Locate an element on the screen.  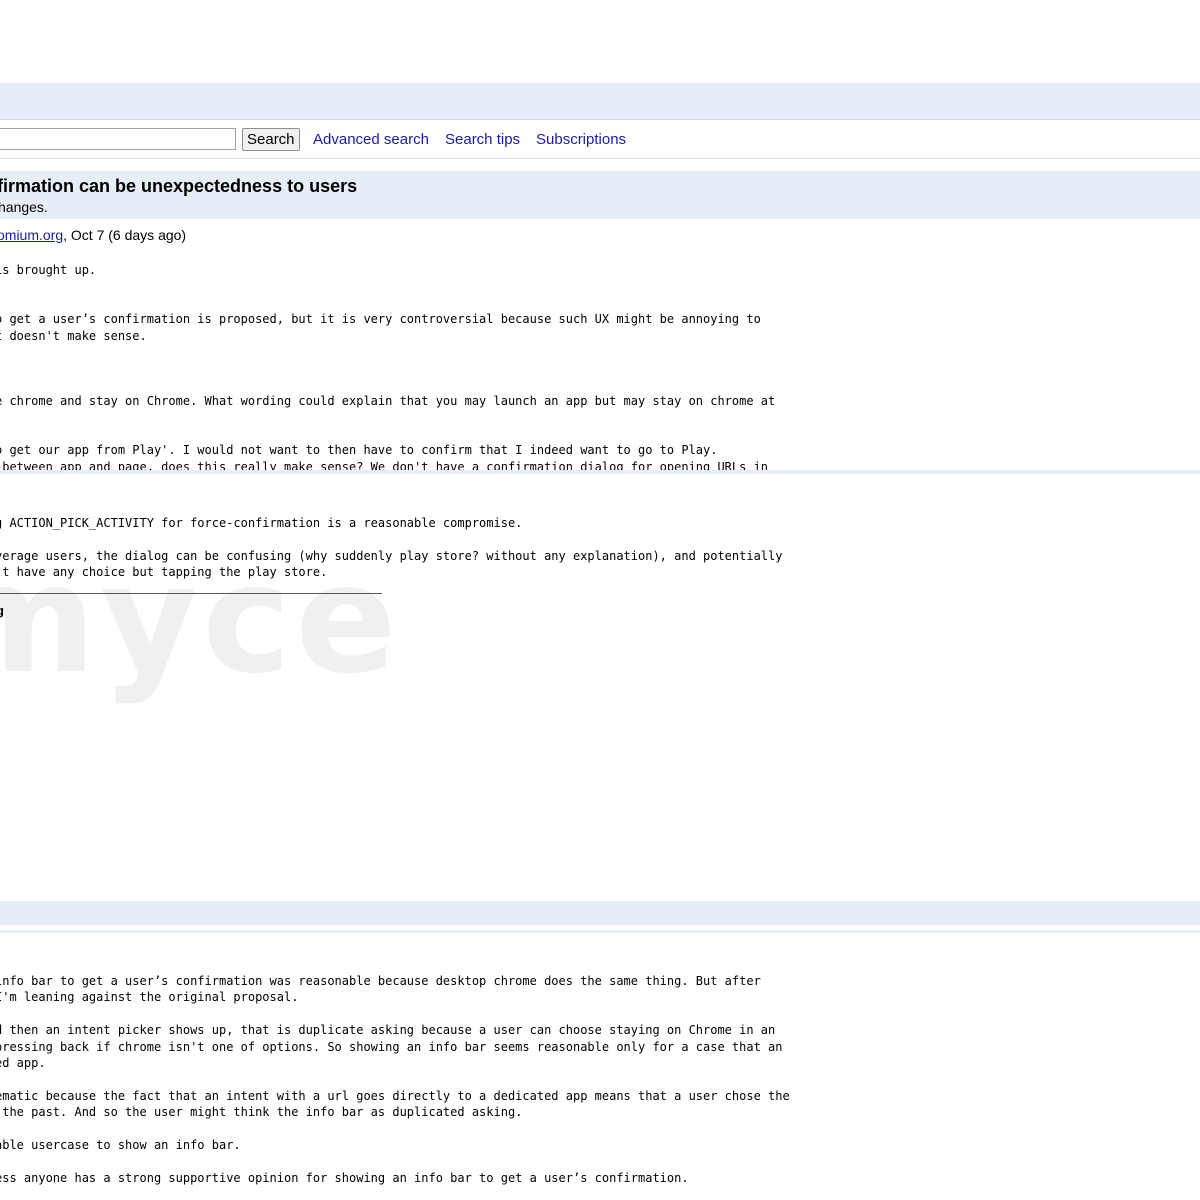
signature-rule is located at coordinates (191, 593).